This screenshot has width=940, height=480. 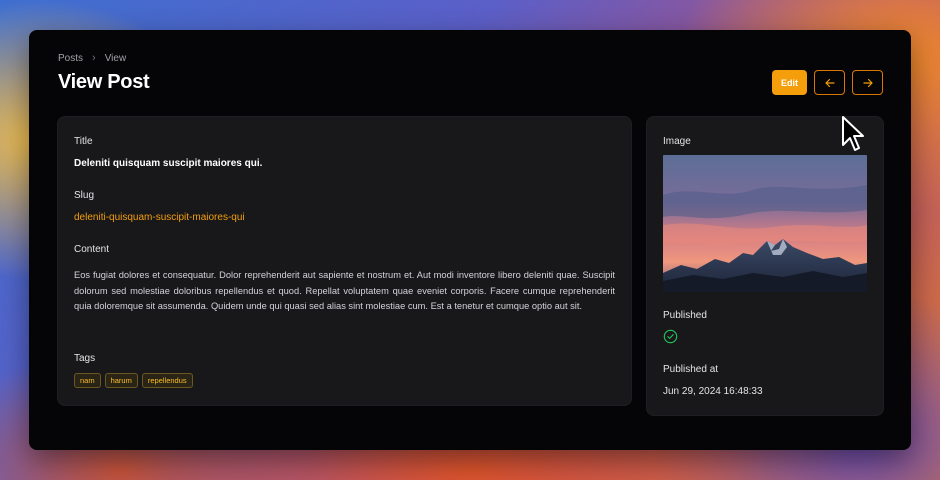 What do you see at coordinates (115, 58) in the screenshot?
I see `breadcrumb-item-view: View` at bounding box center [115, 58].